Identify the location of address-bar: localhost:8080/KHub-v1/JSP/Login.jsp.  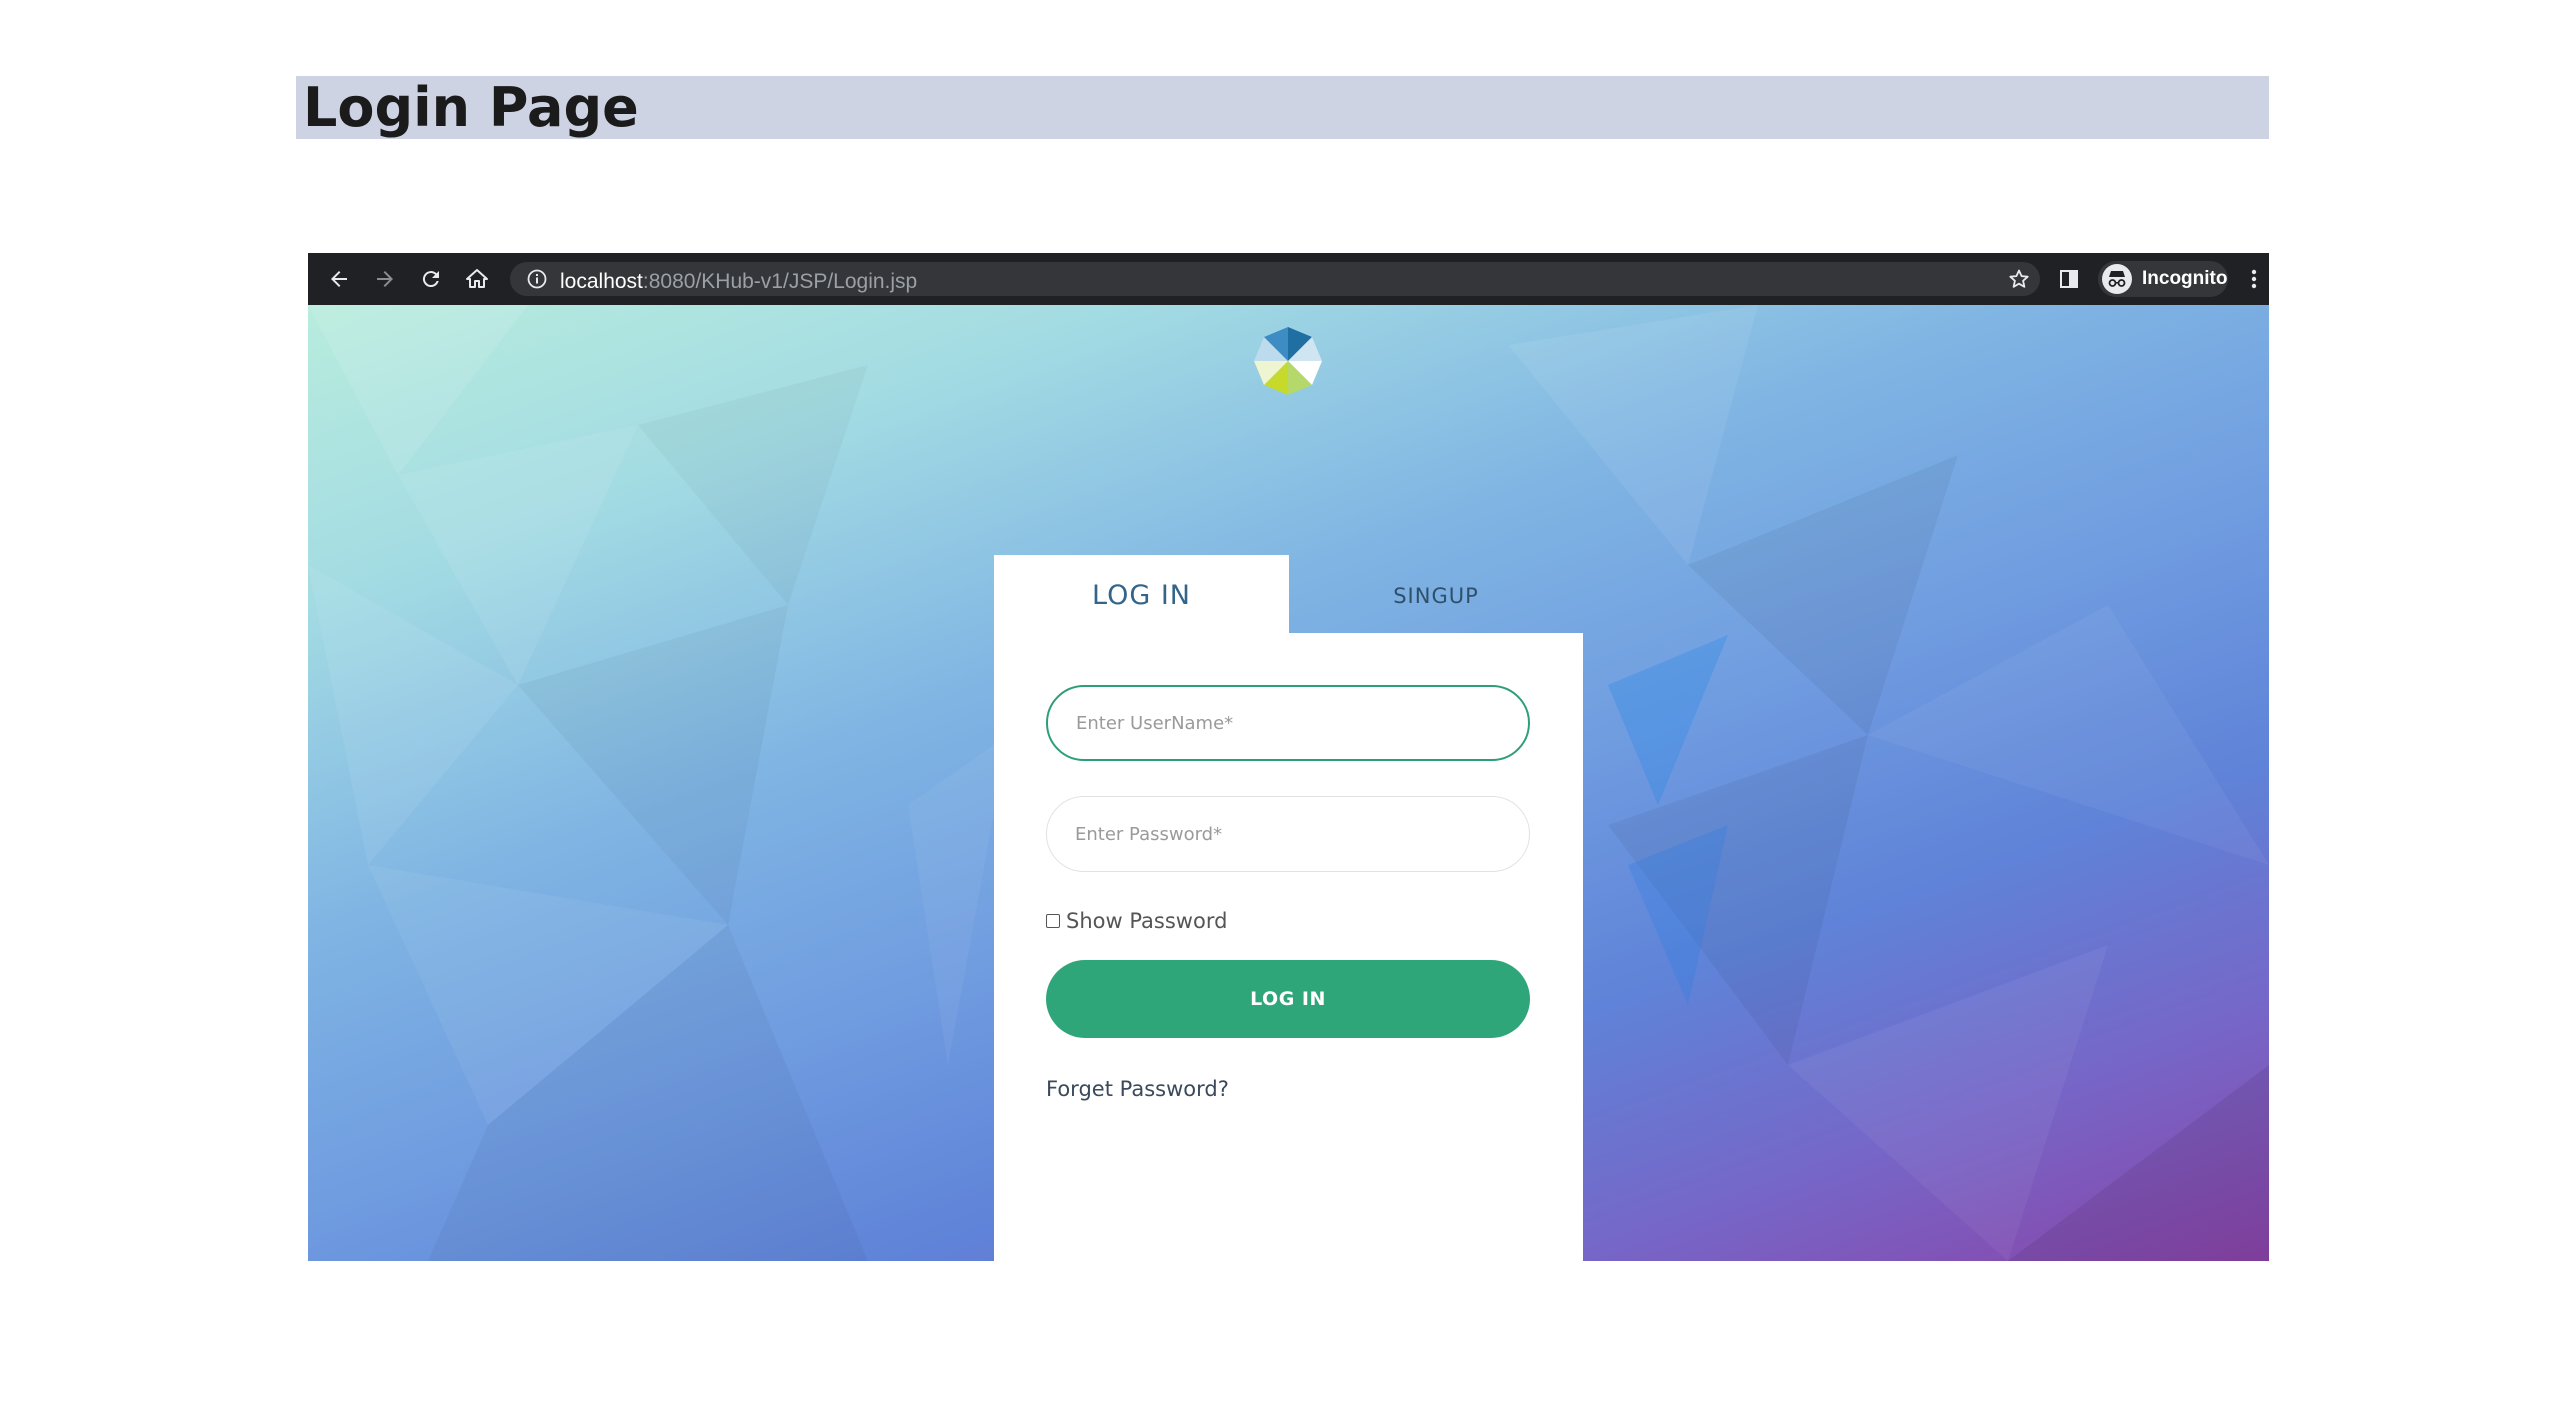
(1389, 279).